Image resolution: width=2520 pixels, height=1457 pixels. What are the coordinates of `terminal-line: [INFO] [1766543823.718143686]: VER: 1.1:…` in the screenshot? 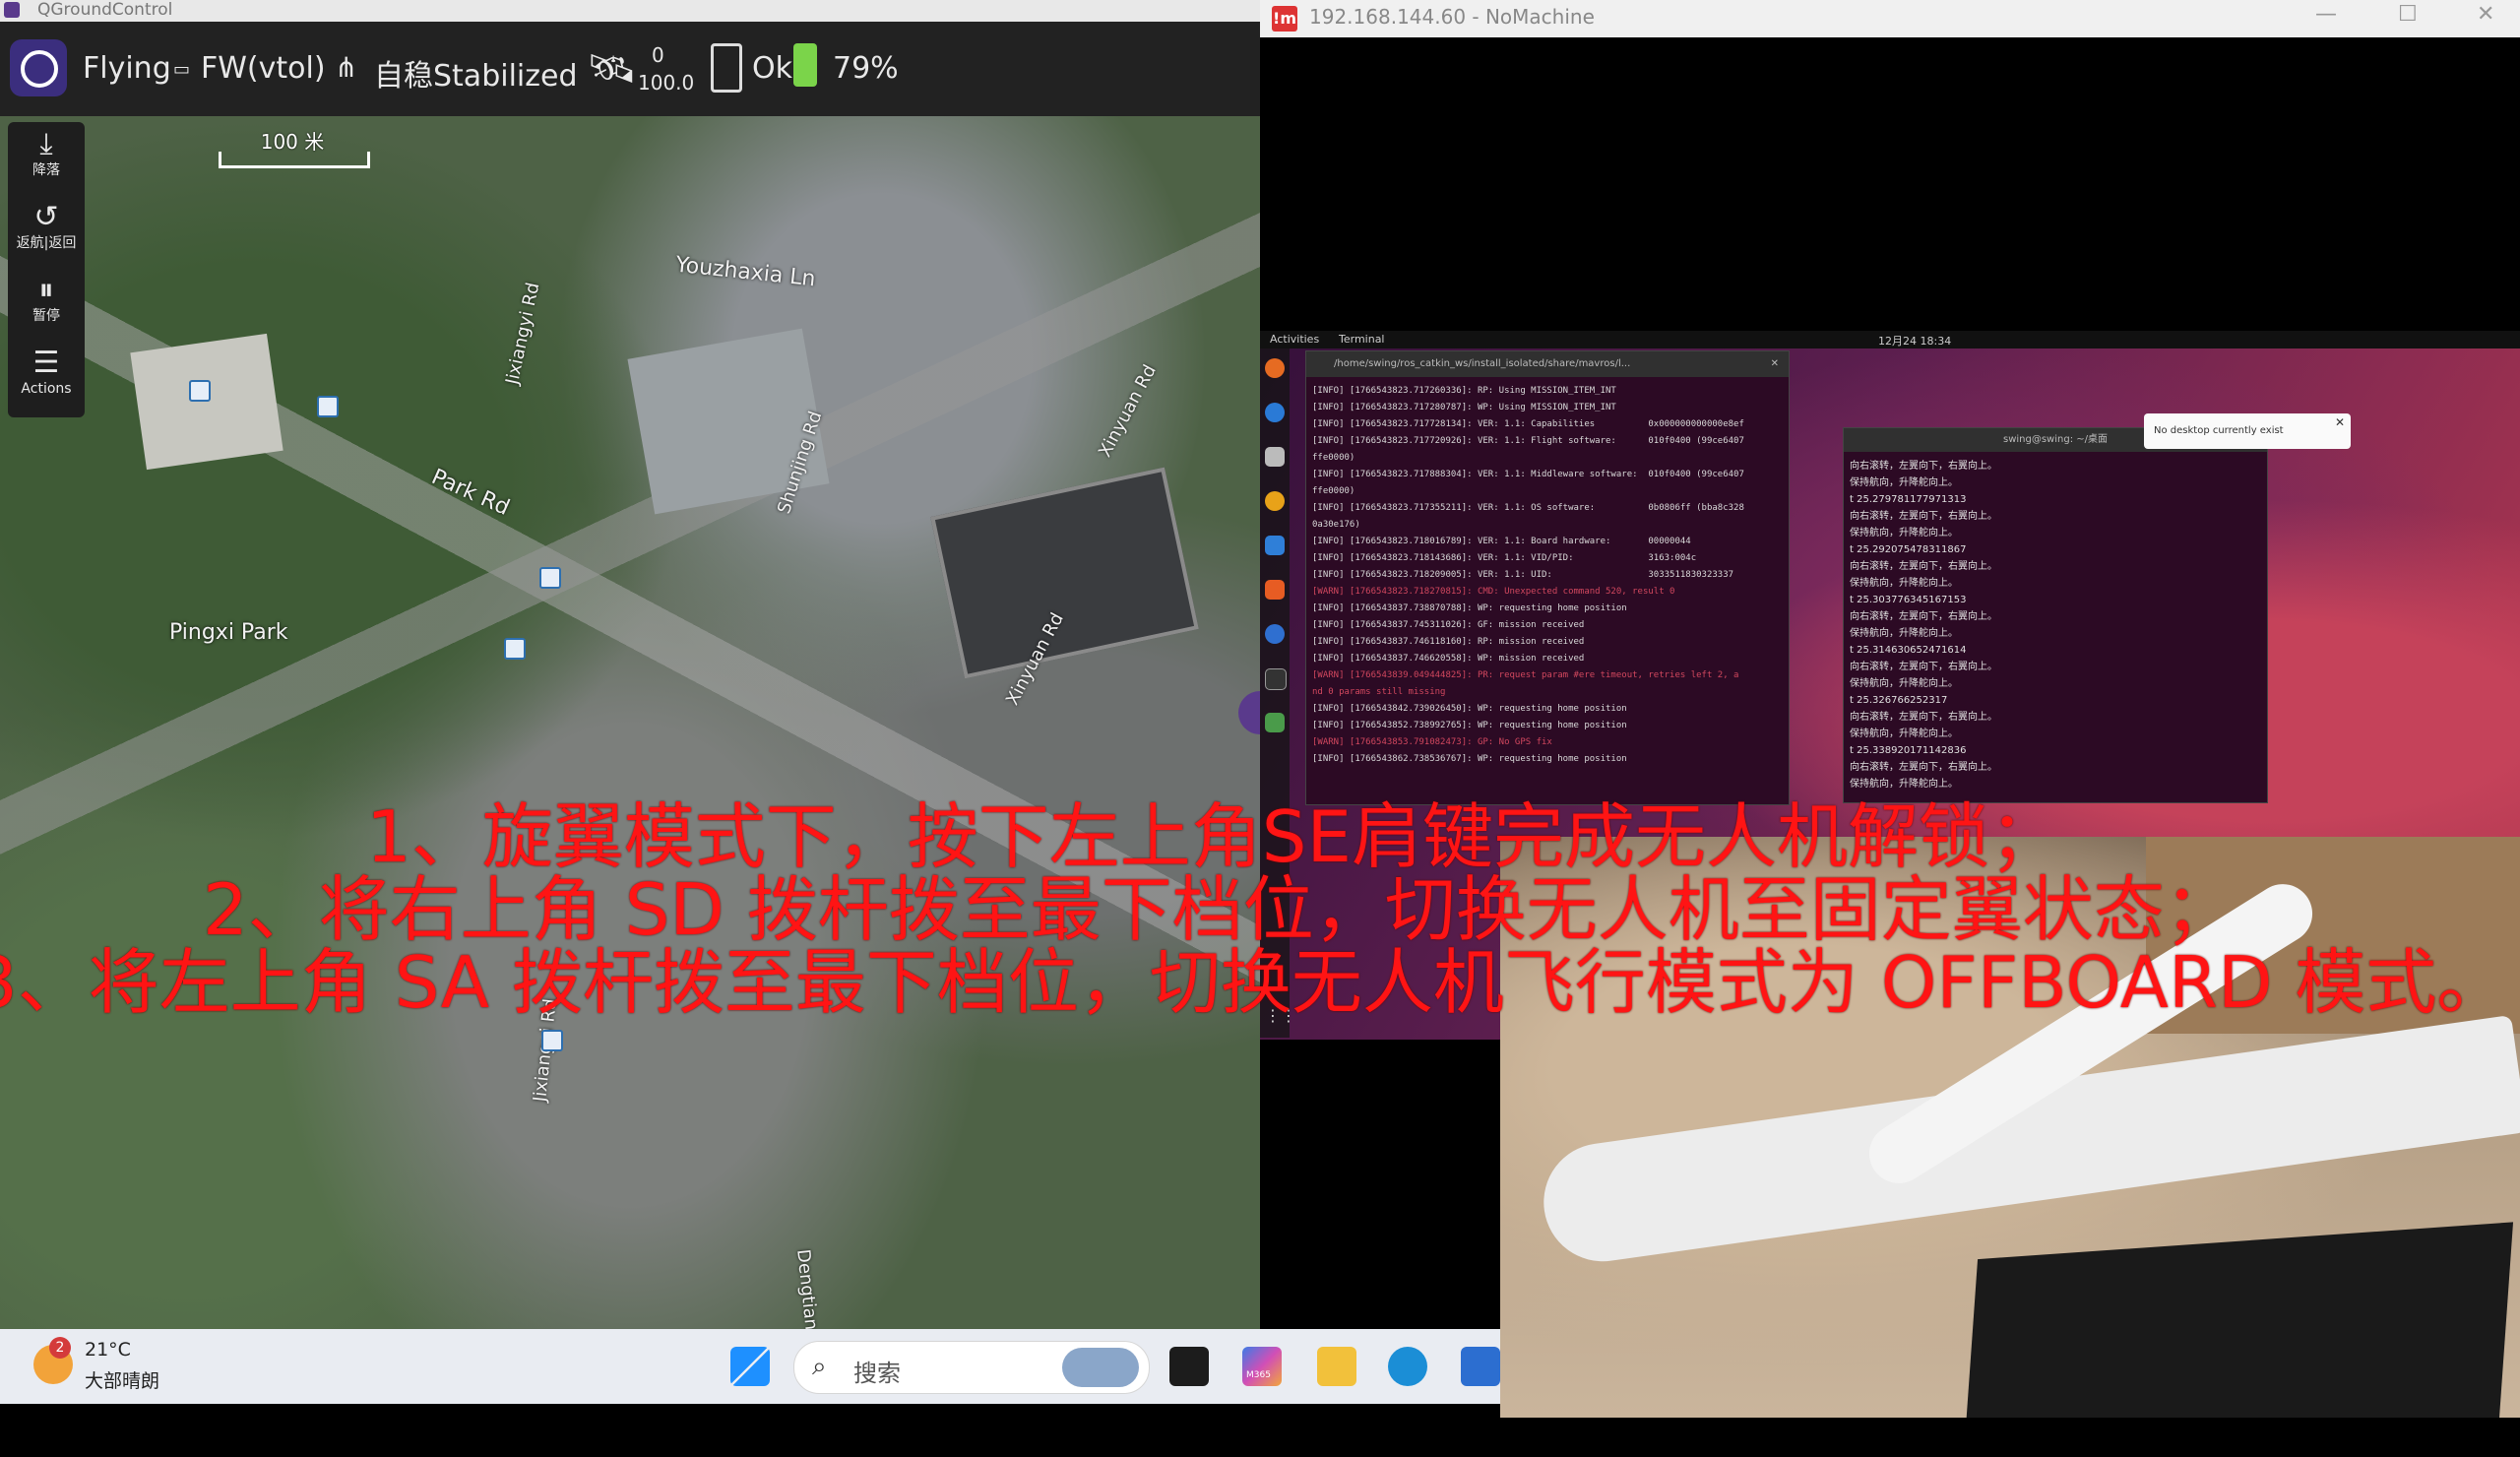 It's located at (1504, 558).